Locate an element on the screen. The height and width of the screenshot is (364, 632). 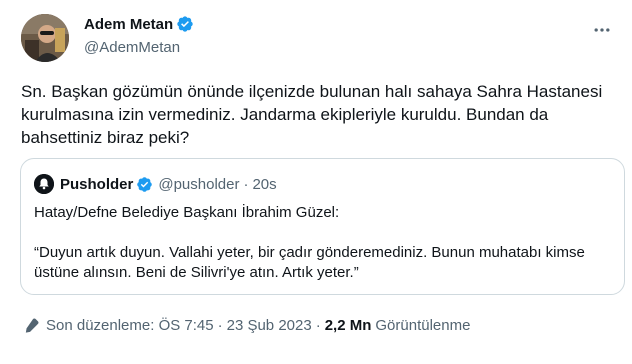
author-name-row: Adem Metan is located at coordinates (139, 24).